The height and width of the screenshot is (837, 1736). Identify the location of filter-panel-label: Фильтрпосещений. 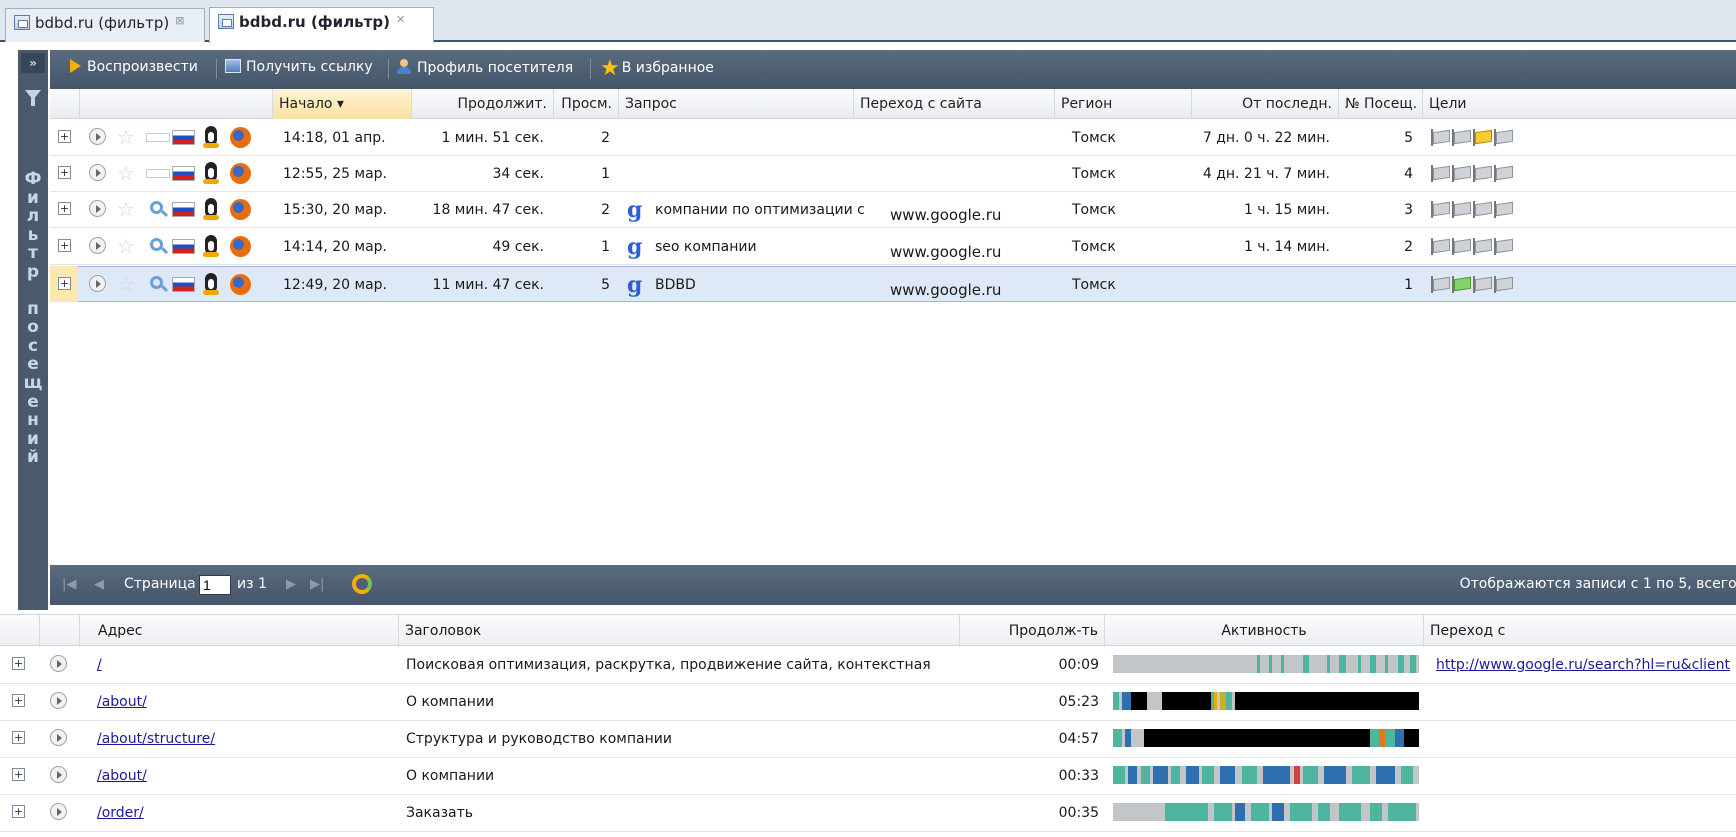
(33, 318).